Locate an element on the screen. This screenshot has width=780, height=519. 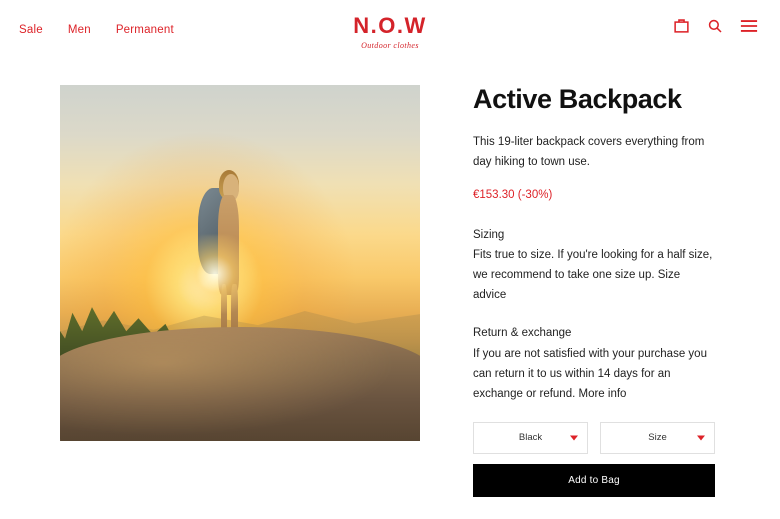
size-select-value: Size is located at coordinates (657, 438).